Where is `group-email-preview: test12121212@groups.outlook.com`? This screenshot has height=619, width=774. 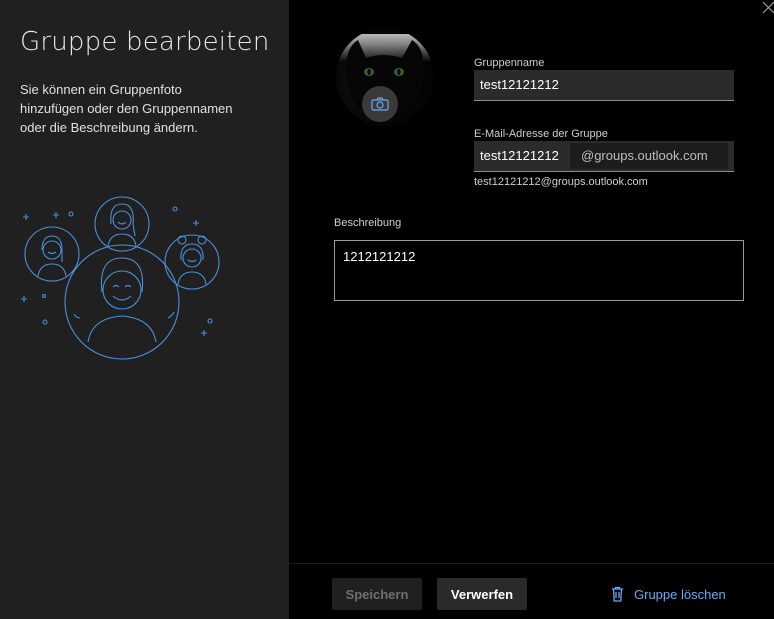
group-email-preview: test12121212@groups.outlook.com is located at coordinates (561, 182).